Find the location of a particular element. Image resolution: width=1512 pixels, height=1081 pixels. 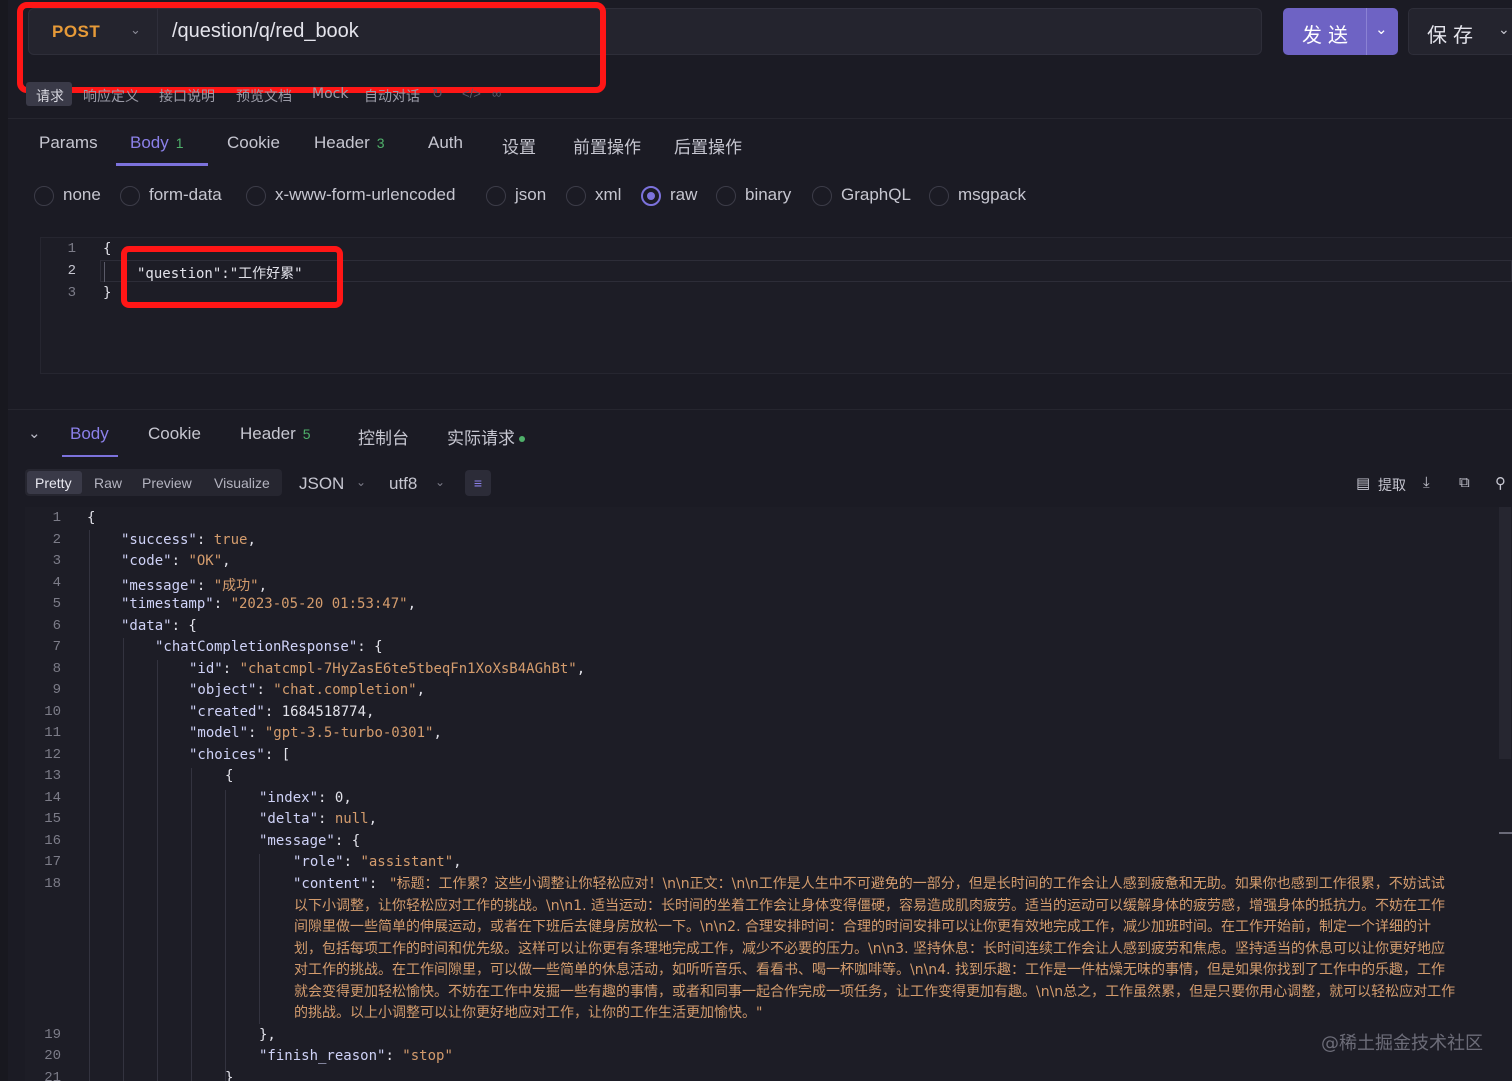

code-line: } is located at coordinates (107, 293).